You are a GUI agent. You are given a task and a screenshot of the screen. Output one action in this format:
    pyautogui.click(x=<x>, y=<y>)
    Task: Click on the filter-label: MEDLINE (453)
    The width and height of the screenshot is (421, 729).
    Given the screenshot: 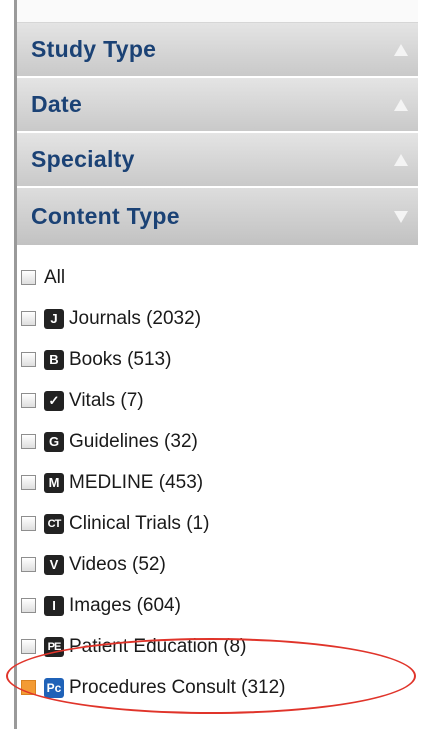 What is the action you would take?
    pyautogui.click(x=136, y=482)
    